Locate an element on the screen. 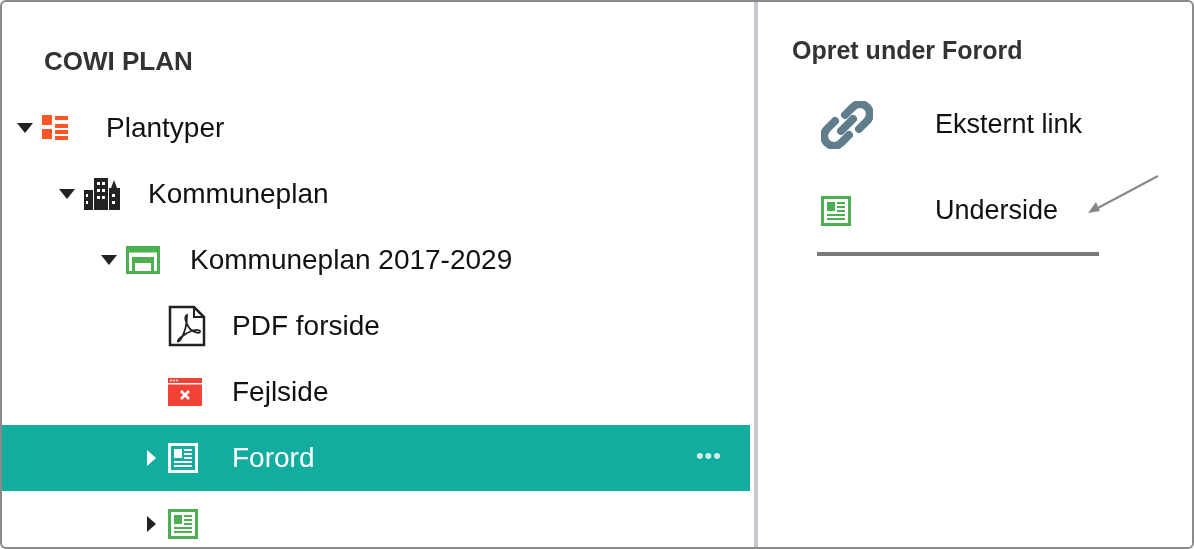 This screenshot has width=1194, height=549. tree-item-label: Kommuneplan is located at coordinates (238, 194).